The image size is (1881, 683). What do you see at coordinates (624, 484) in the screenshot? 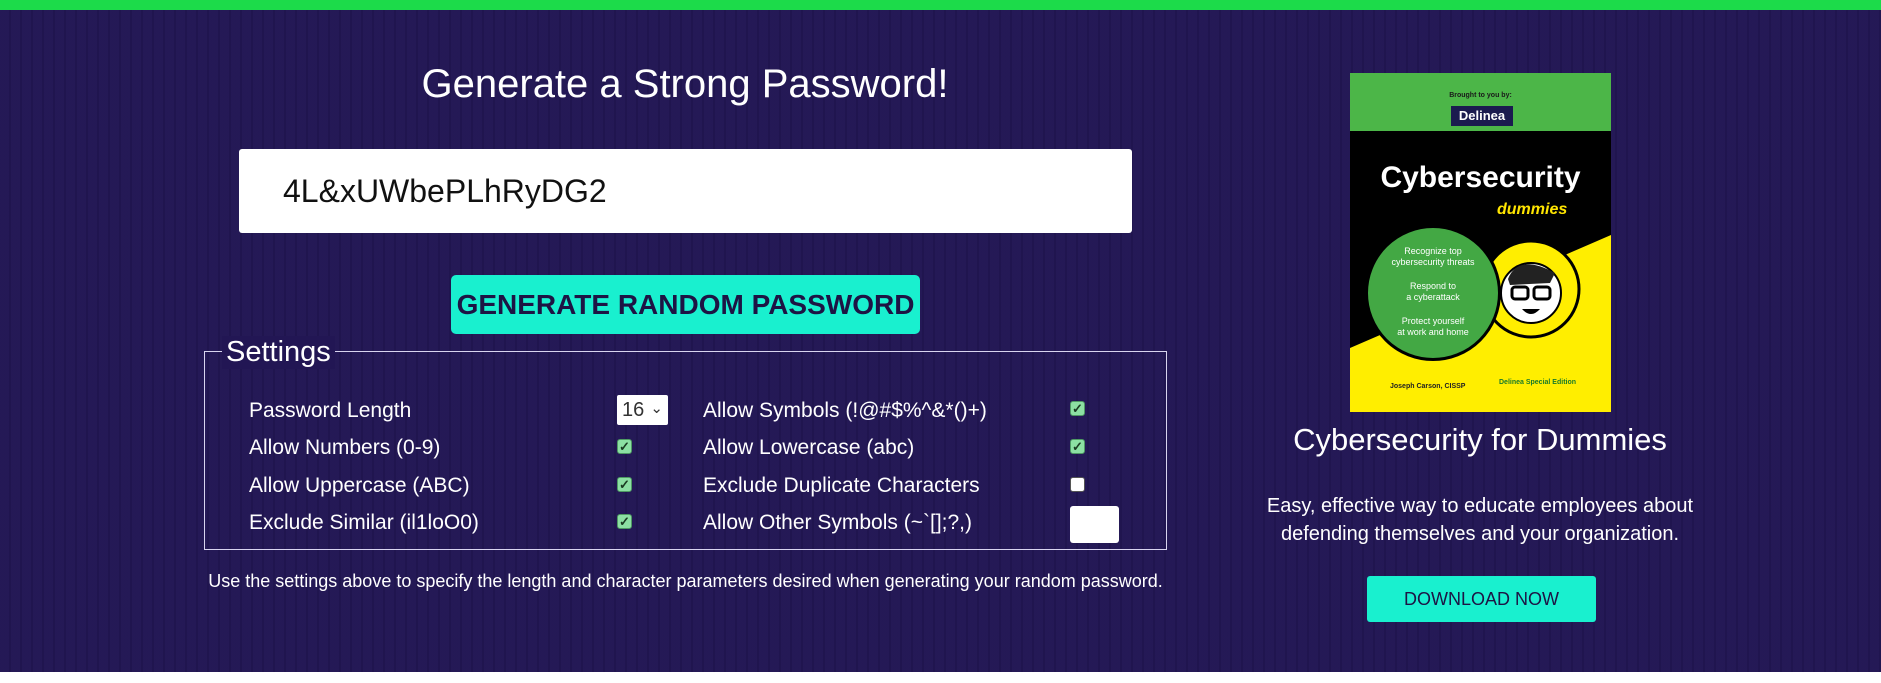
I see `allow-uppercase-checkbox` at bounding box center [624, 484].